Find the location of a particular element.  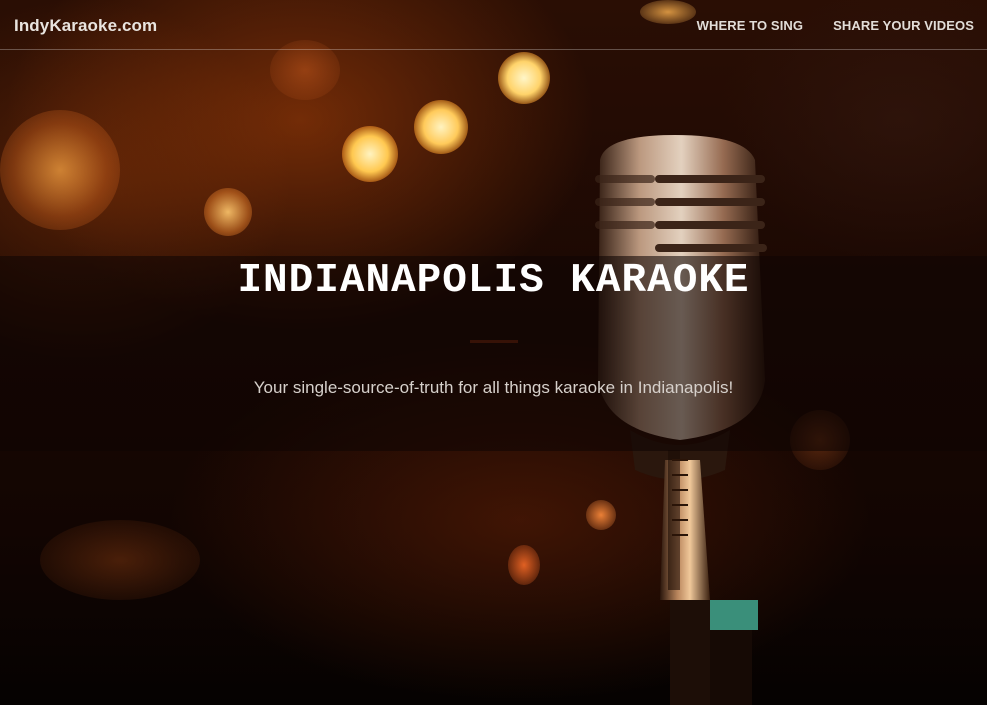

title-divider is located at coordinates (494, 341).